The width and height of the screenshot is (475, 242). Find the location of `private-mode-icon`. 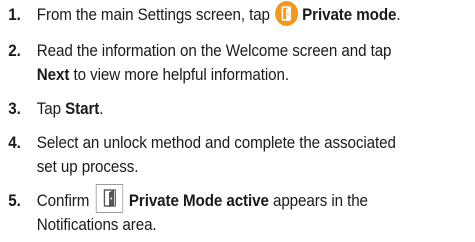

private-mode-icon is located at coordinates (287, 14).